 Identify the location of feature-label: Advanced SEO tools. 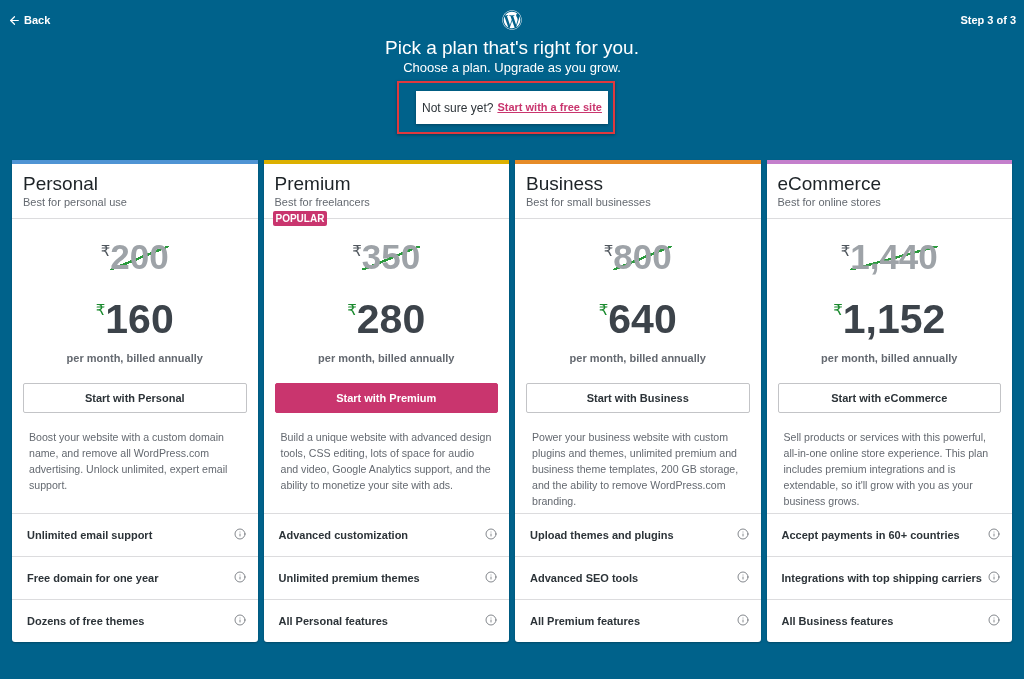
(584, 578).